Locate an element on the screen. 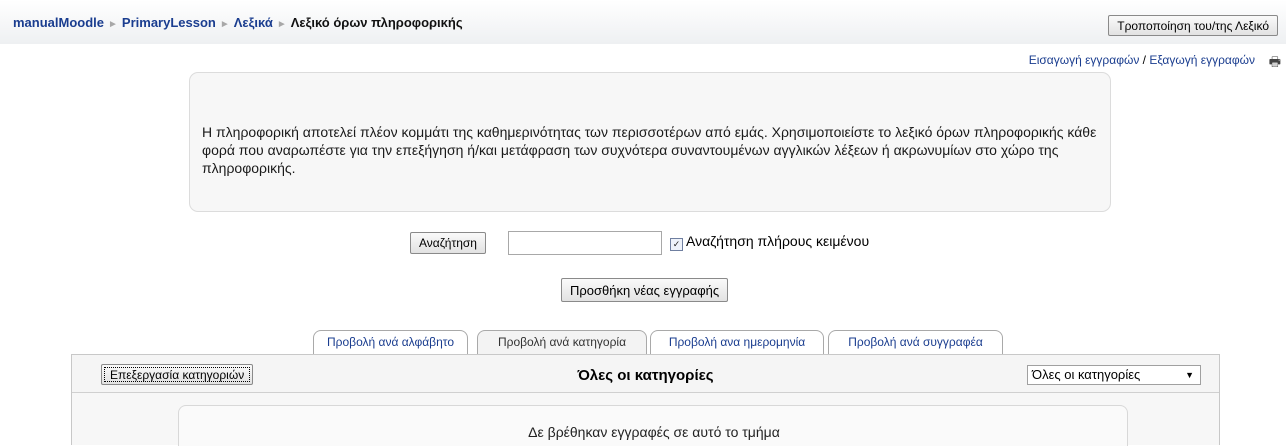 This screenshot has height=446, width=1286. empty-entries-message: Δε βρέθηκαν εγγραφές σε αυτό το τμήμα is located at coordinates (654, 432).